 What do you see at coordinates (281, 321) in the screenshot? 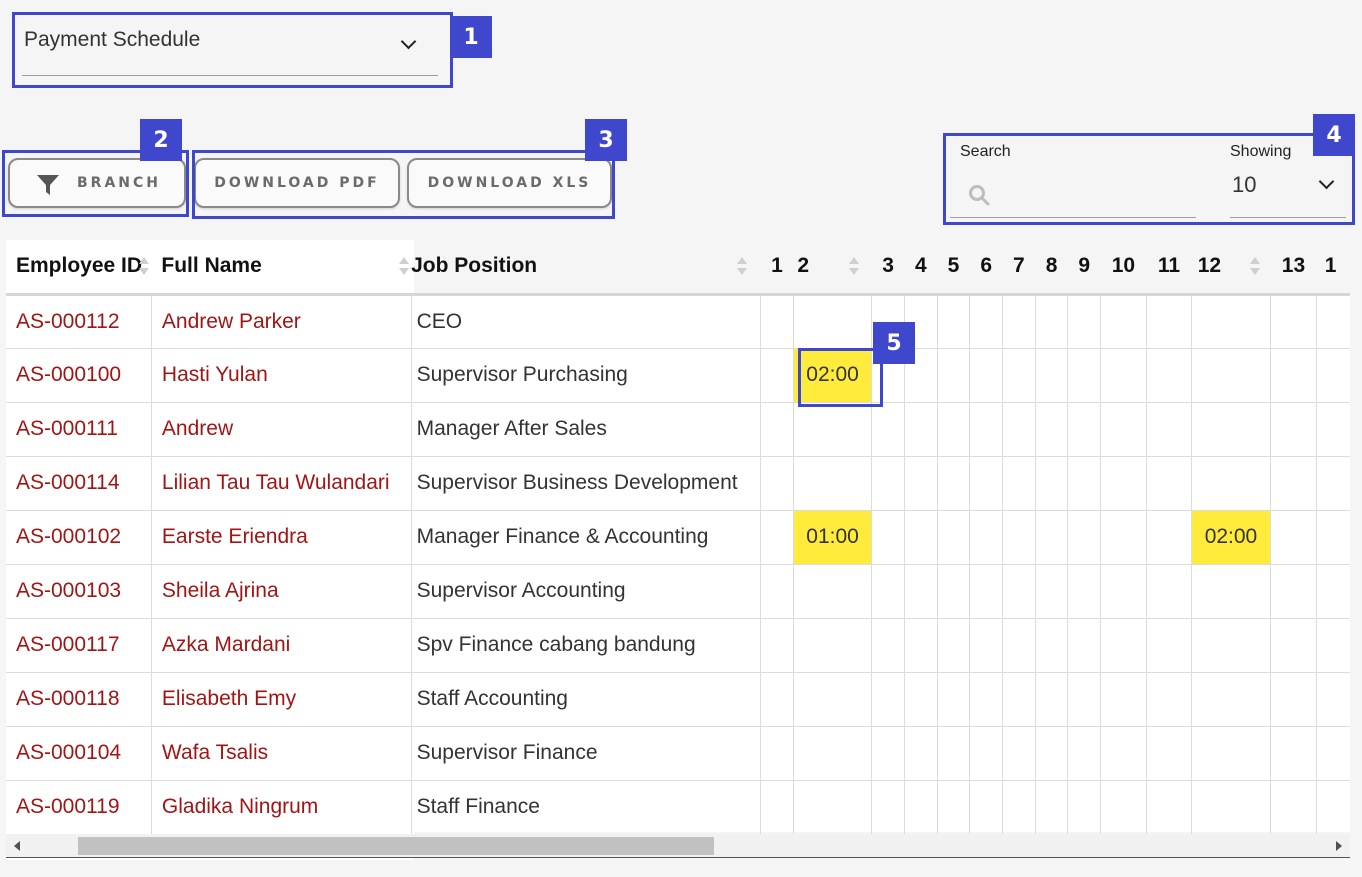
I see `employee-name-link: Andrew Parker` at bounding box center [281, 321].